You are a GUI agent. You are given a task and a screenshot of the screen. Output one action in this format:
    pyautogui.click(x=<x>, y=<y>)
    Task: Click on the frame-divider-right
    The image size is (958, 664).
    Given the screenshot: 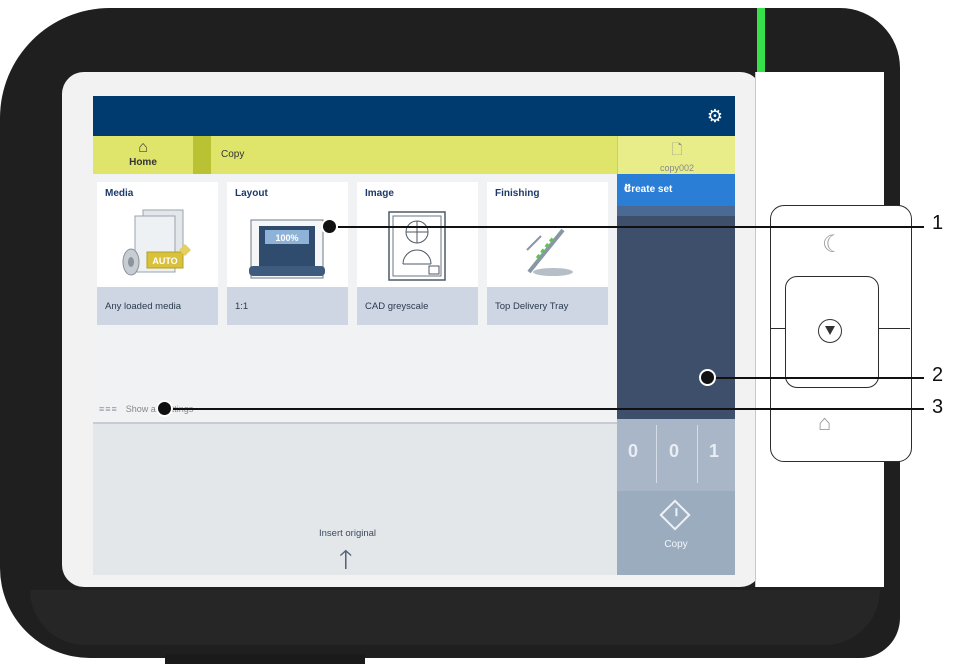 What is the action you would take?
    pyautogui.click(x=893, y=328)
    